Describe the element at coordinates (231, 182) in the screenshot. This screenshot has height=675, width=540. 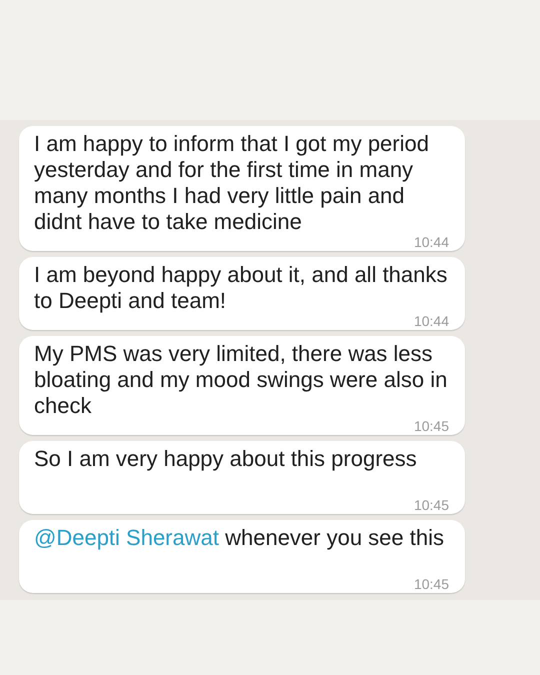
I see `message-text: I am happy to inform that I got my period yesterday and for the first time in many many months I had very little pain and didnt have to take medicine` at that location.